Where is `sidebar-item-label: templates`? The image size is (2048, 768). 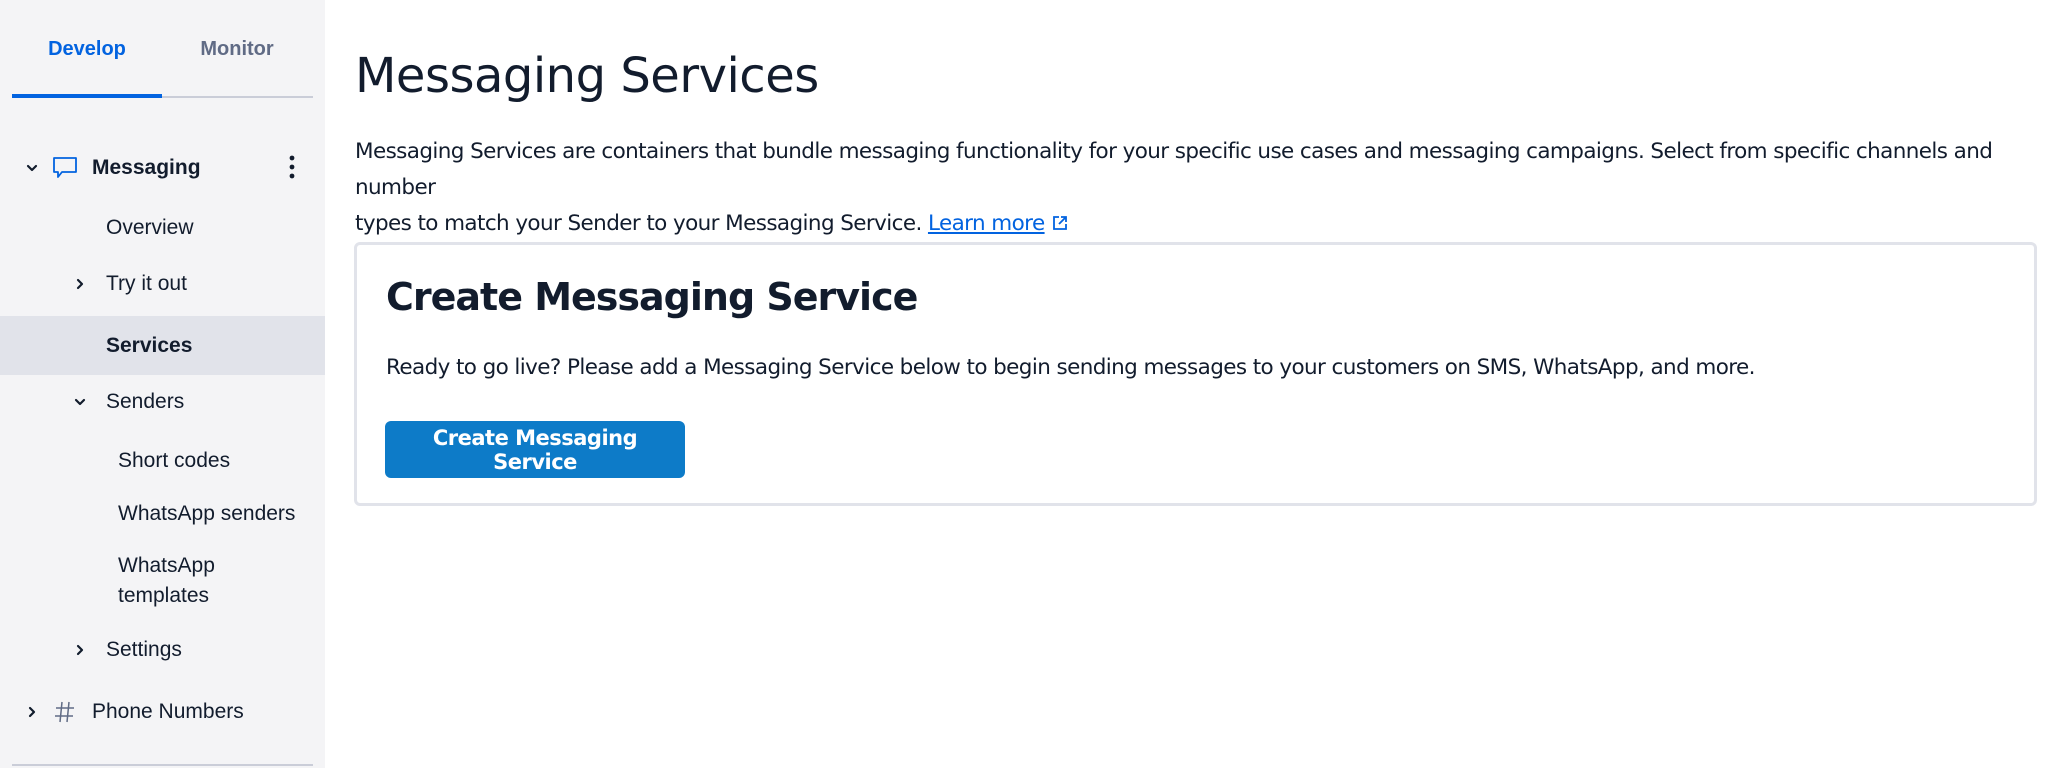
sidebar-item-label: templates is located at coordinates (164, 595).